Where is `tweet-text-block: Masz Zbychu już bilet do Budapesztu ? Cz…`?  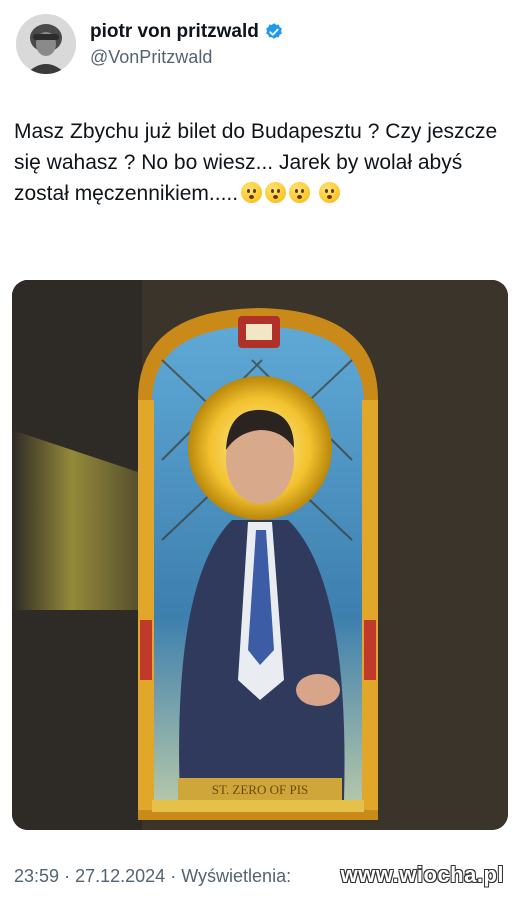 tweet-text-block: Masz Zbychu już bilet do Budapesztu ? Cz… is located at coordinates (262, 162).